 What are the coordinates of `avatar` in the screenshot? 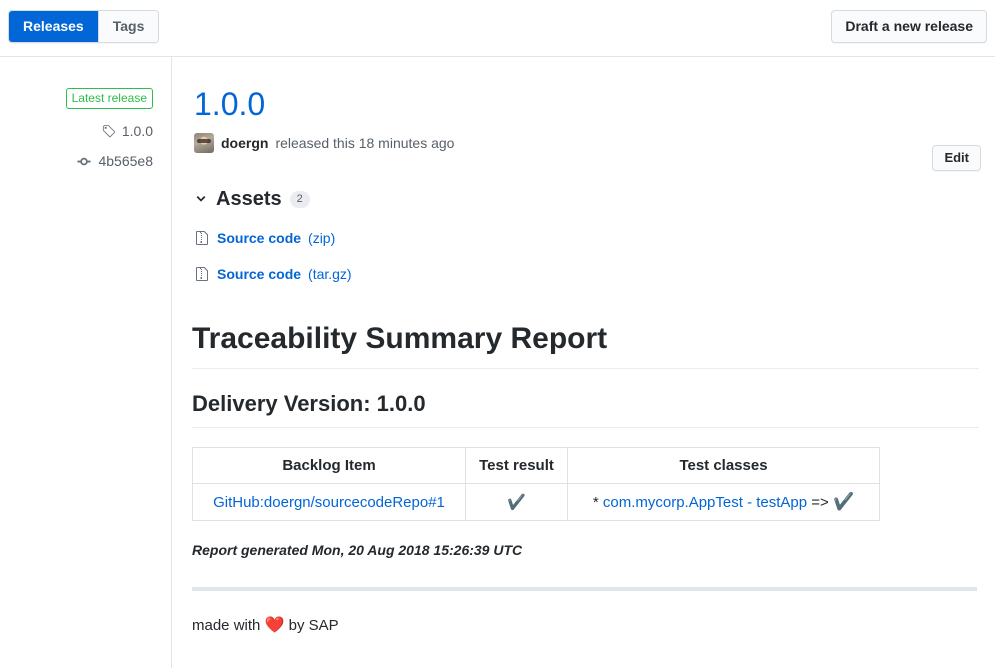 It's located at (204, 143).